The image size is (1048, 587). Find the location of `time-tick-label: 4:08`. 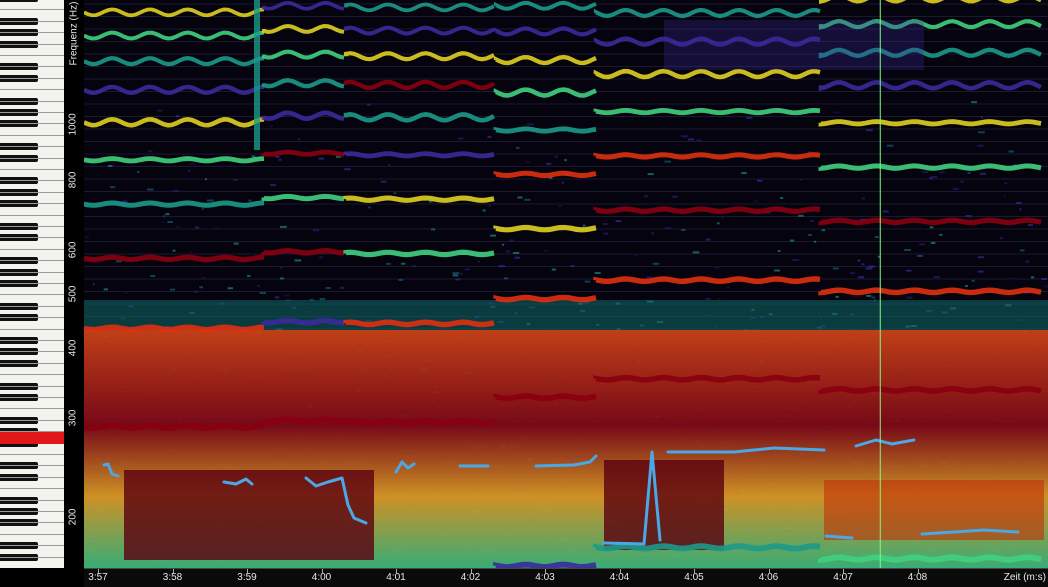

time-tick-label: 4:08 is located at coordinates (917, 577).